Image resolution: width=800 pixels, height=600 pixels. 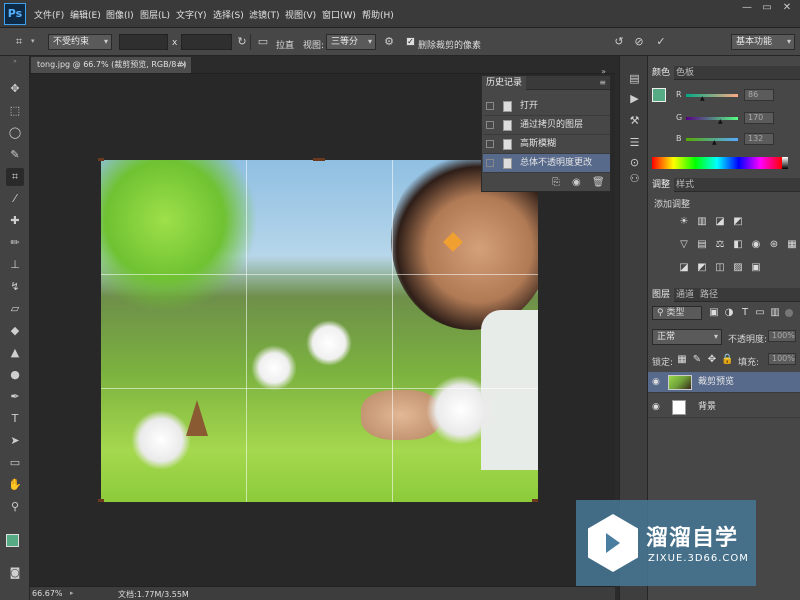 I want to click on layer-row: ◉ 背景, so click(x=724, y=407).